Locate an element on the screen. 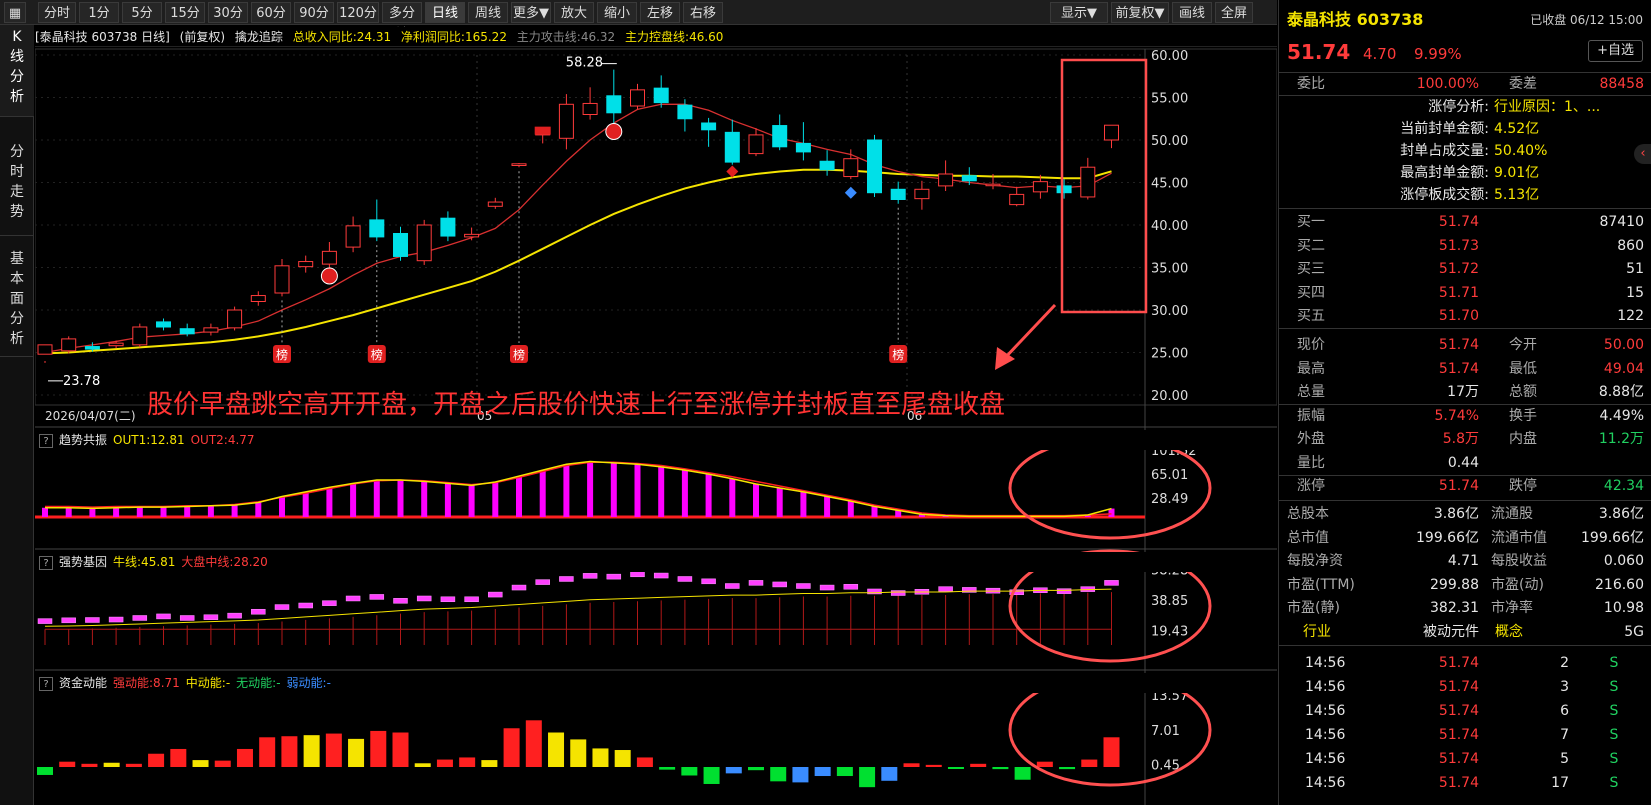 The image size is (1651, 805). market-status: 已收盘 06/12 15:00 is located at coordinates (1586, 20).